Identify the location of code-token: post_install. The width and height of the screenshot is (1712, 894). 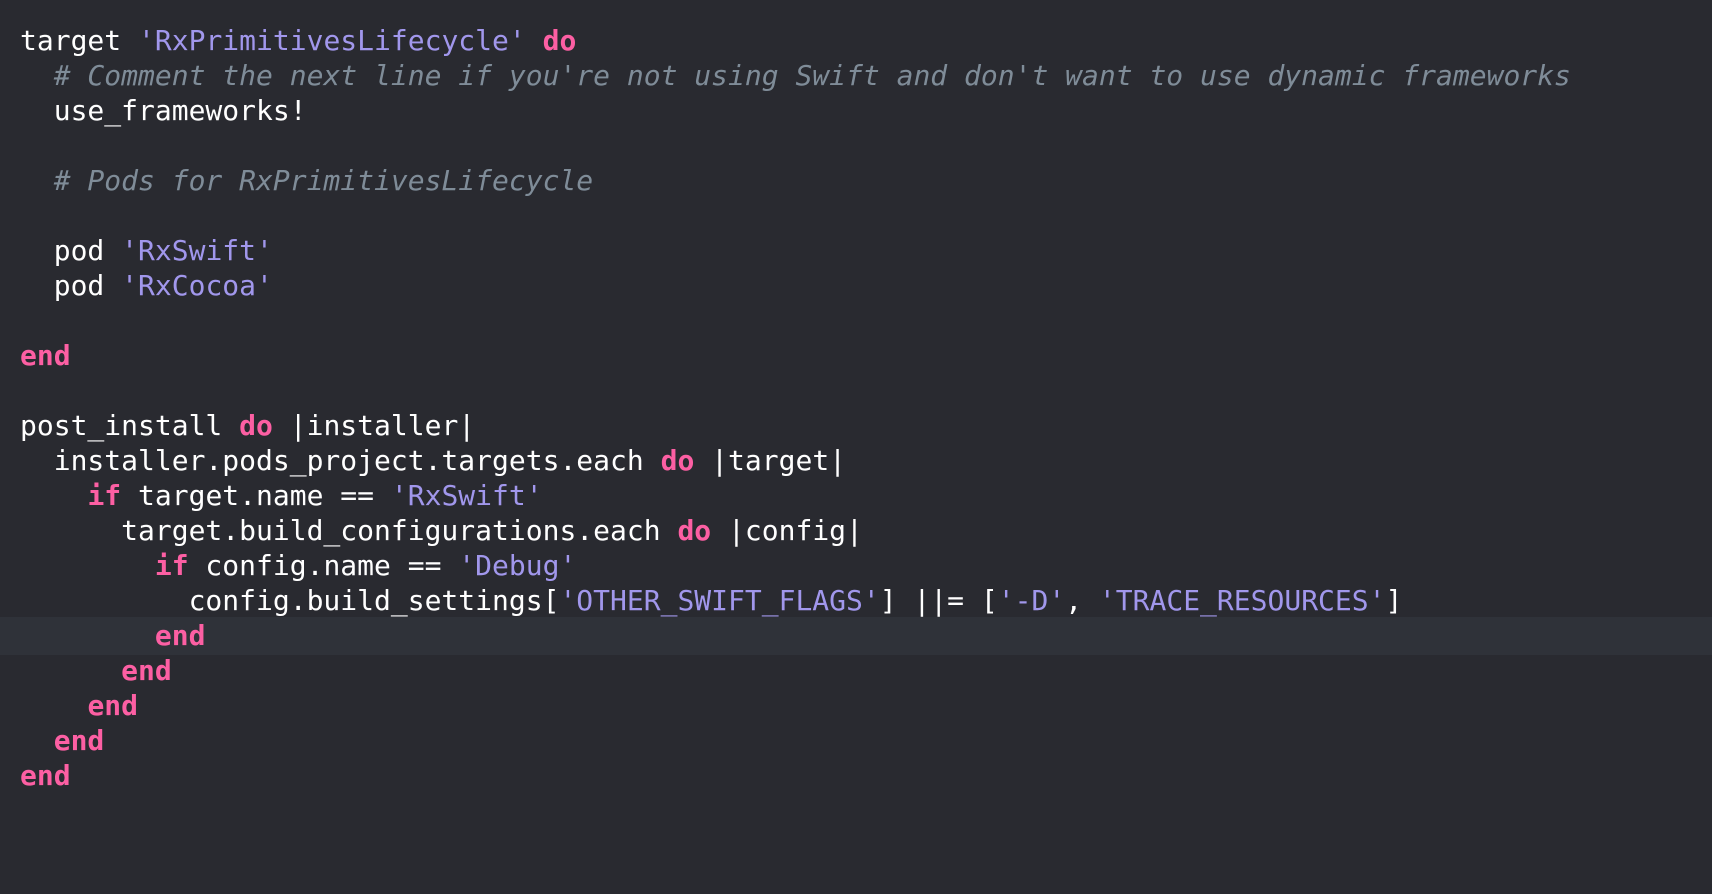
(130, 425).